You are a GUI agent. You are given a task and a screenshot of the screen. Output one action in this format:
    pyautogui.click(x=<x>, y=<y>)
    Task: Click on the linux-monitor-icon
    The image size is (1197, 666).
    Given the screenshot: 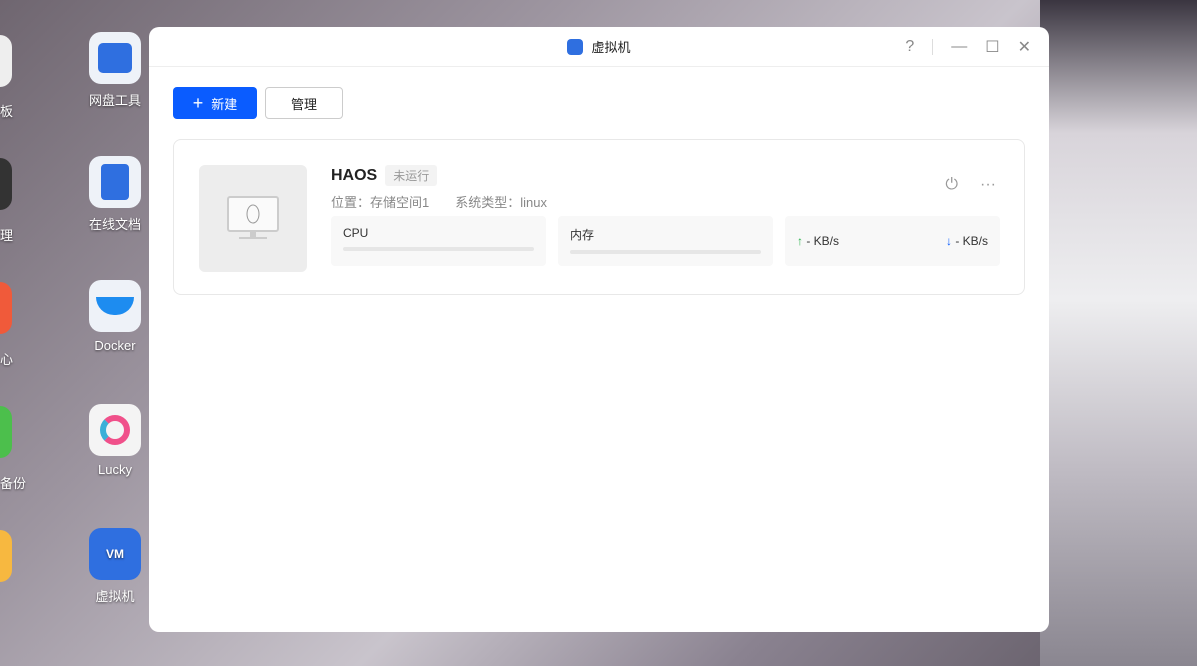 What is the action you would take?
    pyautogui.click(x=253, y=217)
    